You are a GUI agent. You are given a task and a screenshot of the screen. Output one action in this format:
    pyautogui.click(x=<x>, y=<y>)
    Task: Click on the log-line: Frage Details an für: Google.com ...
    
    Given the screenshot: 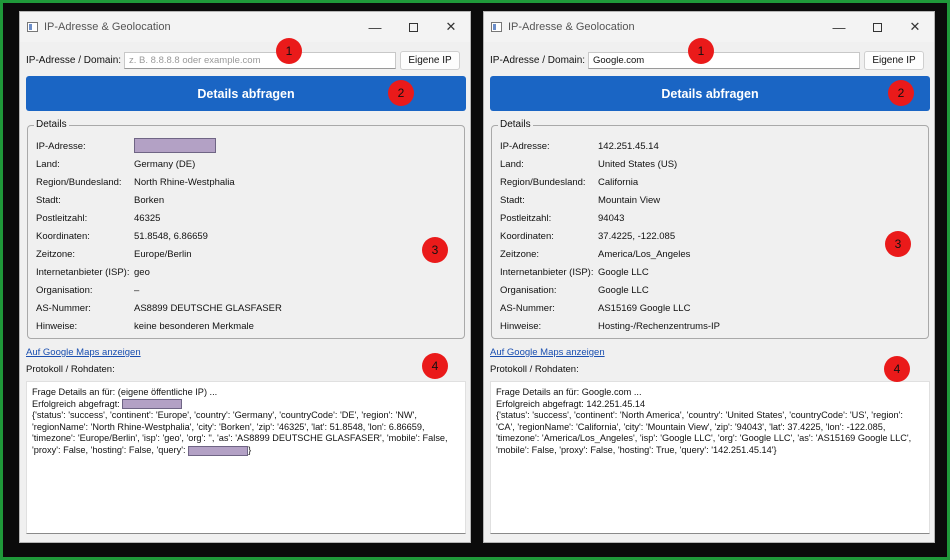 What is the action you would take?
    pyautogui.click(x=569, y=392)
    